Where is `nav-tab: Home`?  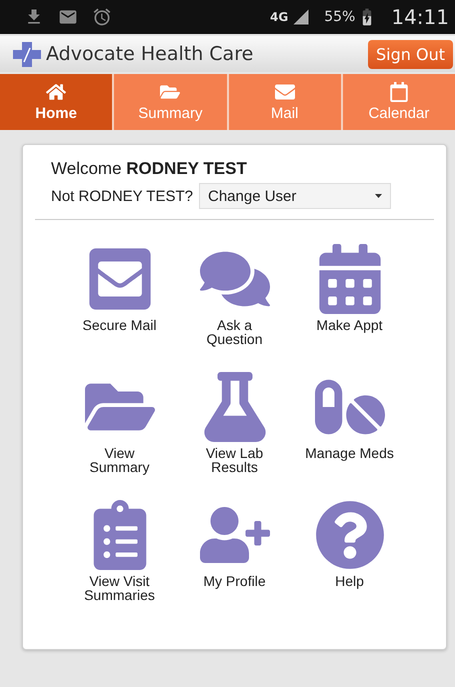 nav-tab: Home is located at coordinates (56, 102).